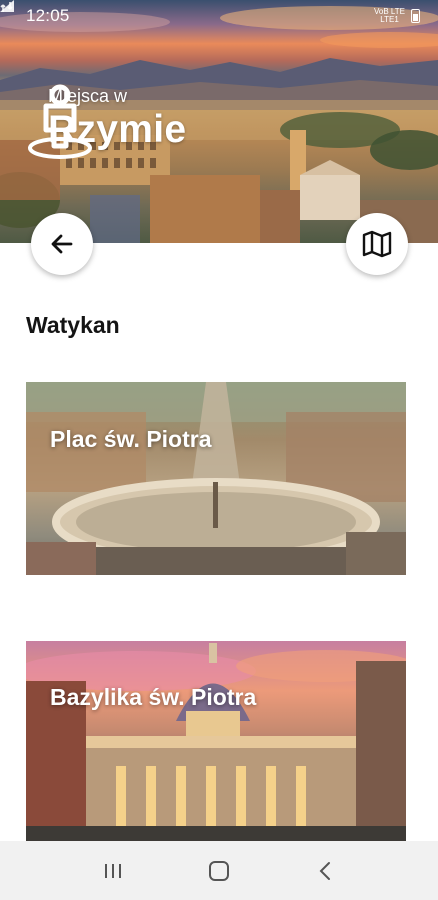  I want to click on back-button, so click(62, 244).